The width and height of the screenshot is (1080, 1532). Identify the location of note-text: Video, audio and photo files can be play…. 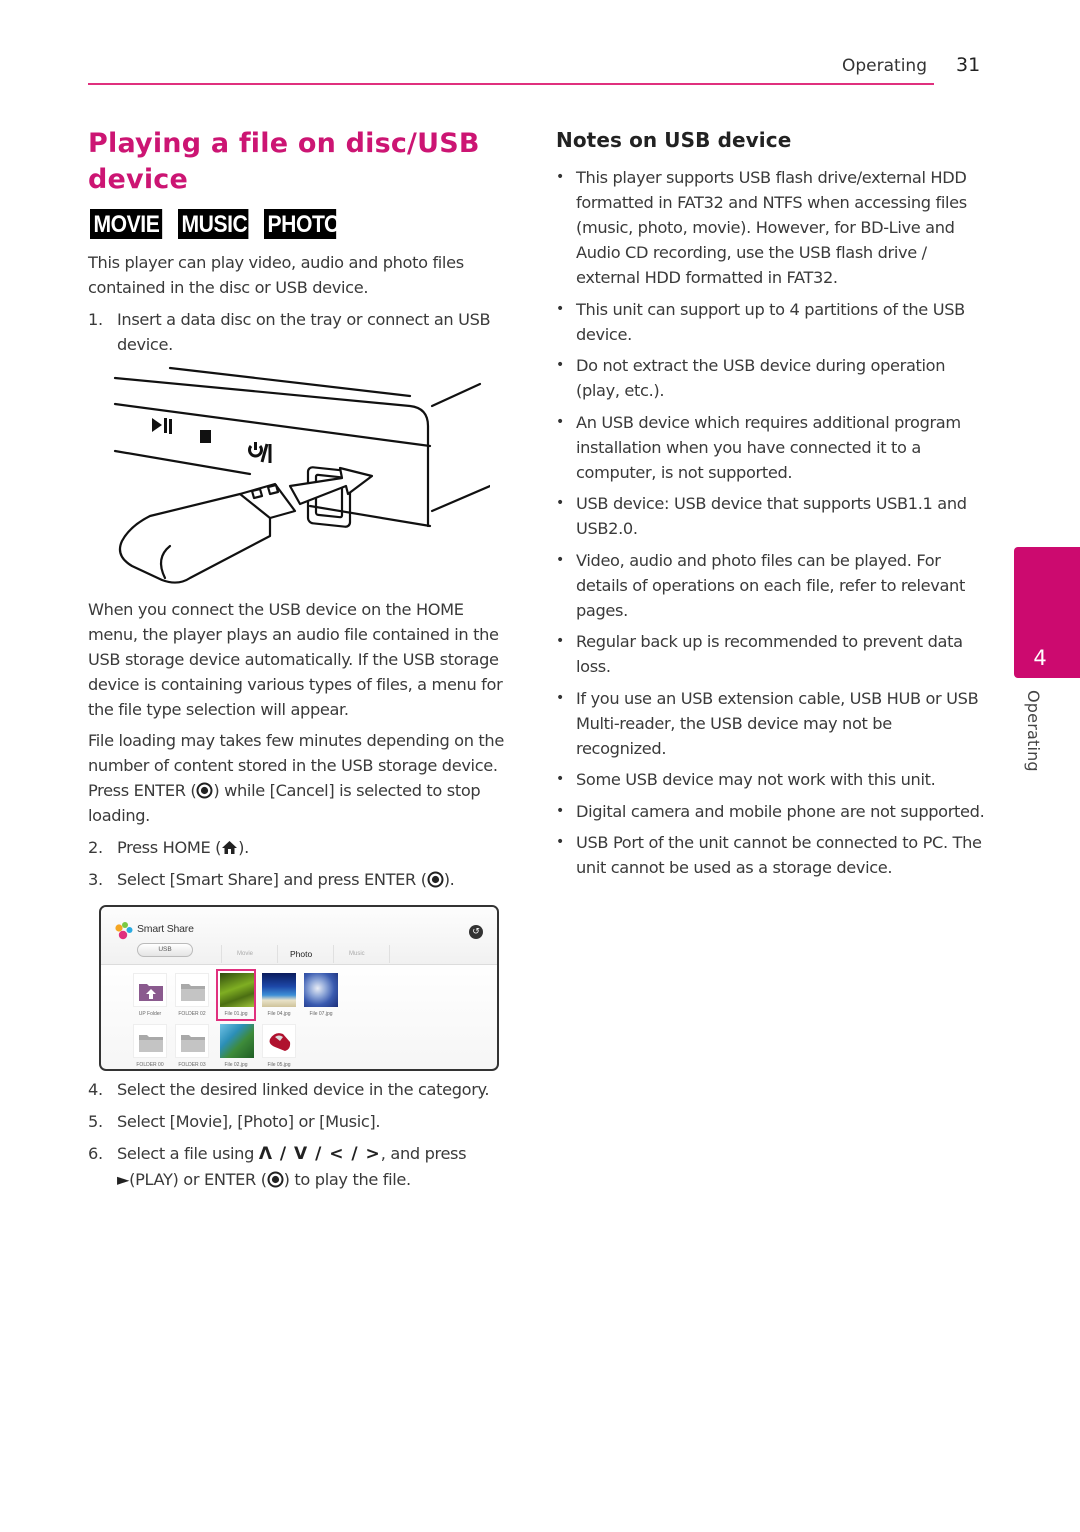
(770, 585).